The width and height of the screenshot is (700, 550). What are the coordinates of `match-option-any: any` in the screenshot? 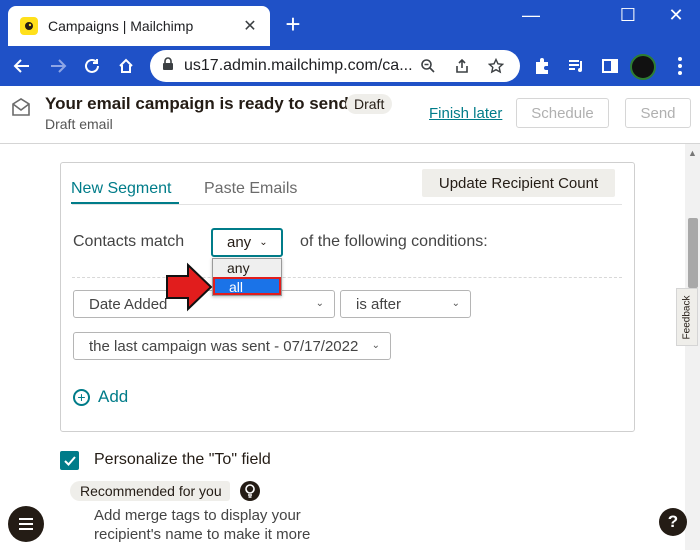 It's located at (247, 268).